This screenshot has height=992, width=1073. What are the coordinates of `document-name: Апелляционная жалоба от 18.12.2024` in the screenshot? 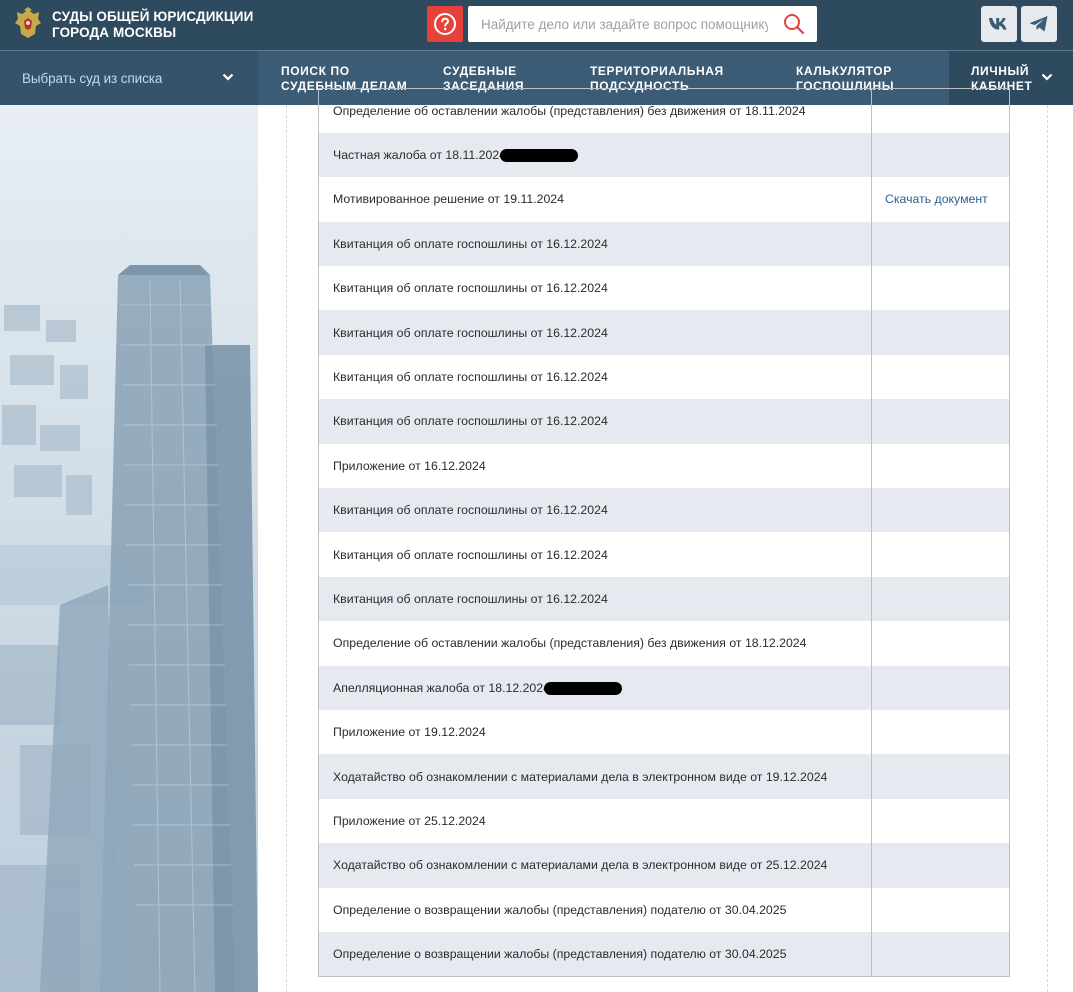 It's located at (441, 687).